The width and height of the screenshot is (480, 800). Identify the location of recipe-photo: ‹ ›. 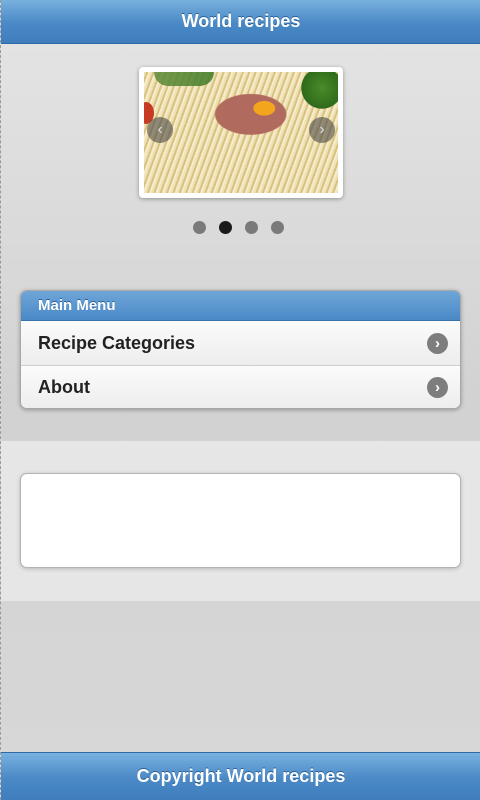
(241, 132).